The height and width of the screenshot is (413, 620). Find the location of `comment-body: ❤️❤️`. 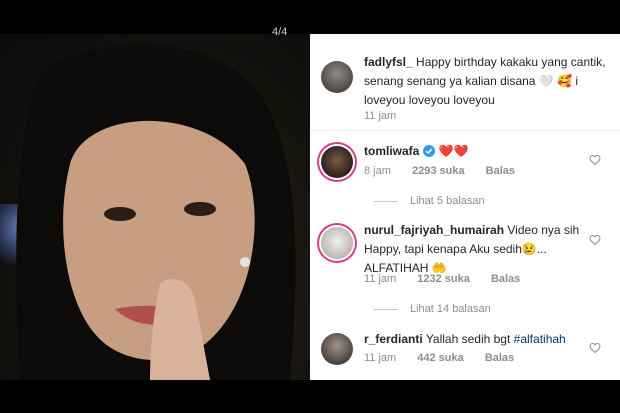

comment-body: ❤️❤️ is located at coordinates (453, 151).